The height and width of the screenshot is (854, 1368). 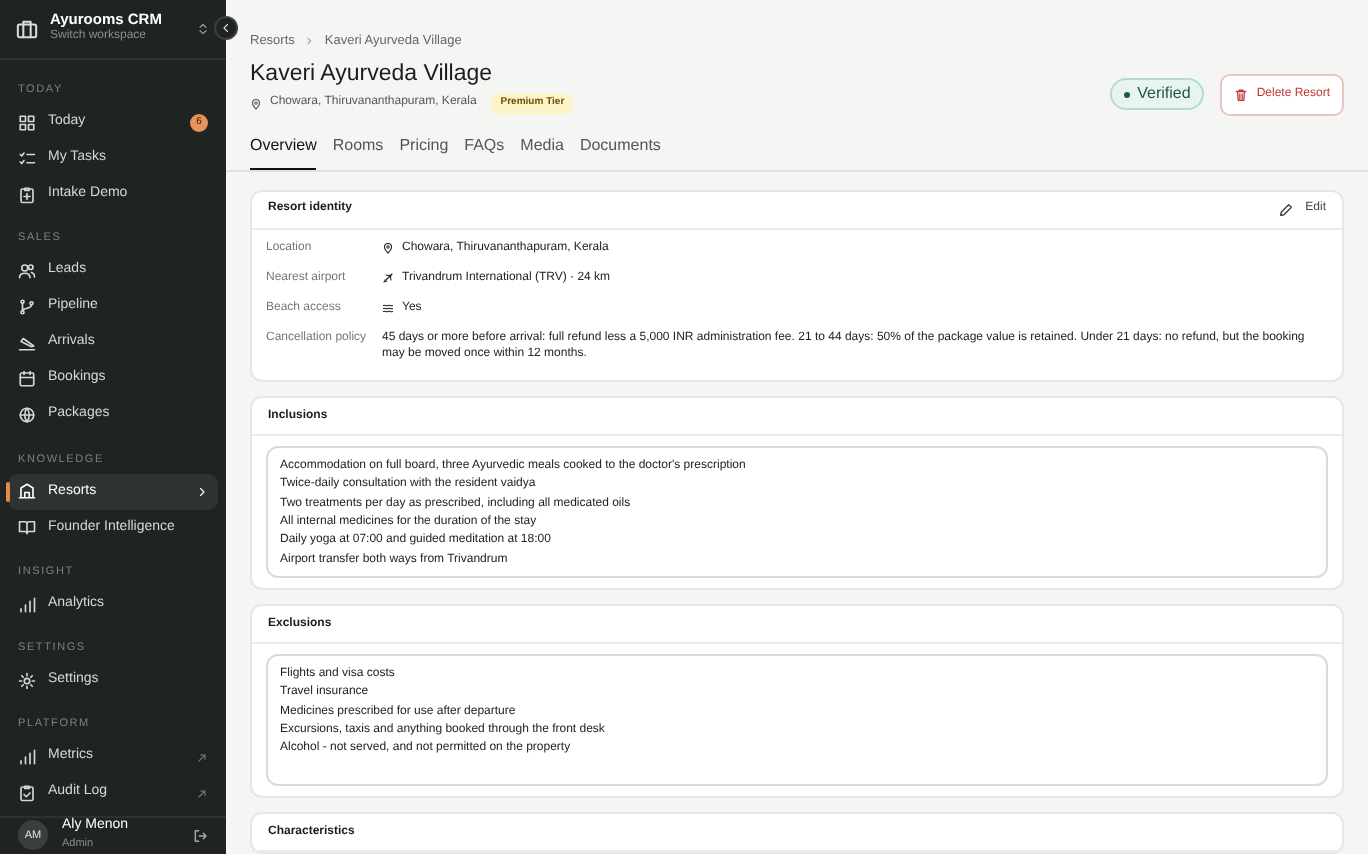 What do you see at coordinates (542, 148) in the screenshot?
I see `tab: Media` at bounding box center [542, 148].